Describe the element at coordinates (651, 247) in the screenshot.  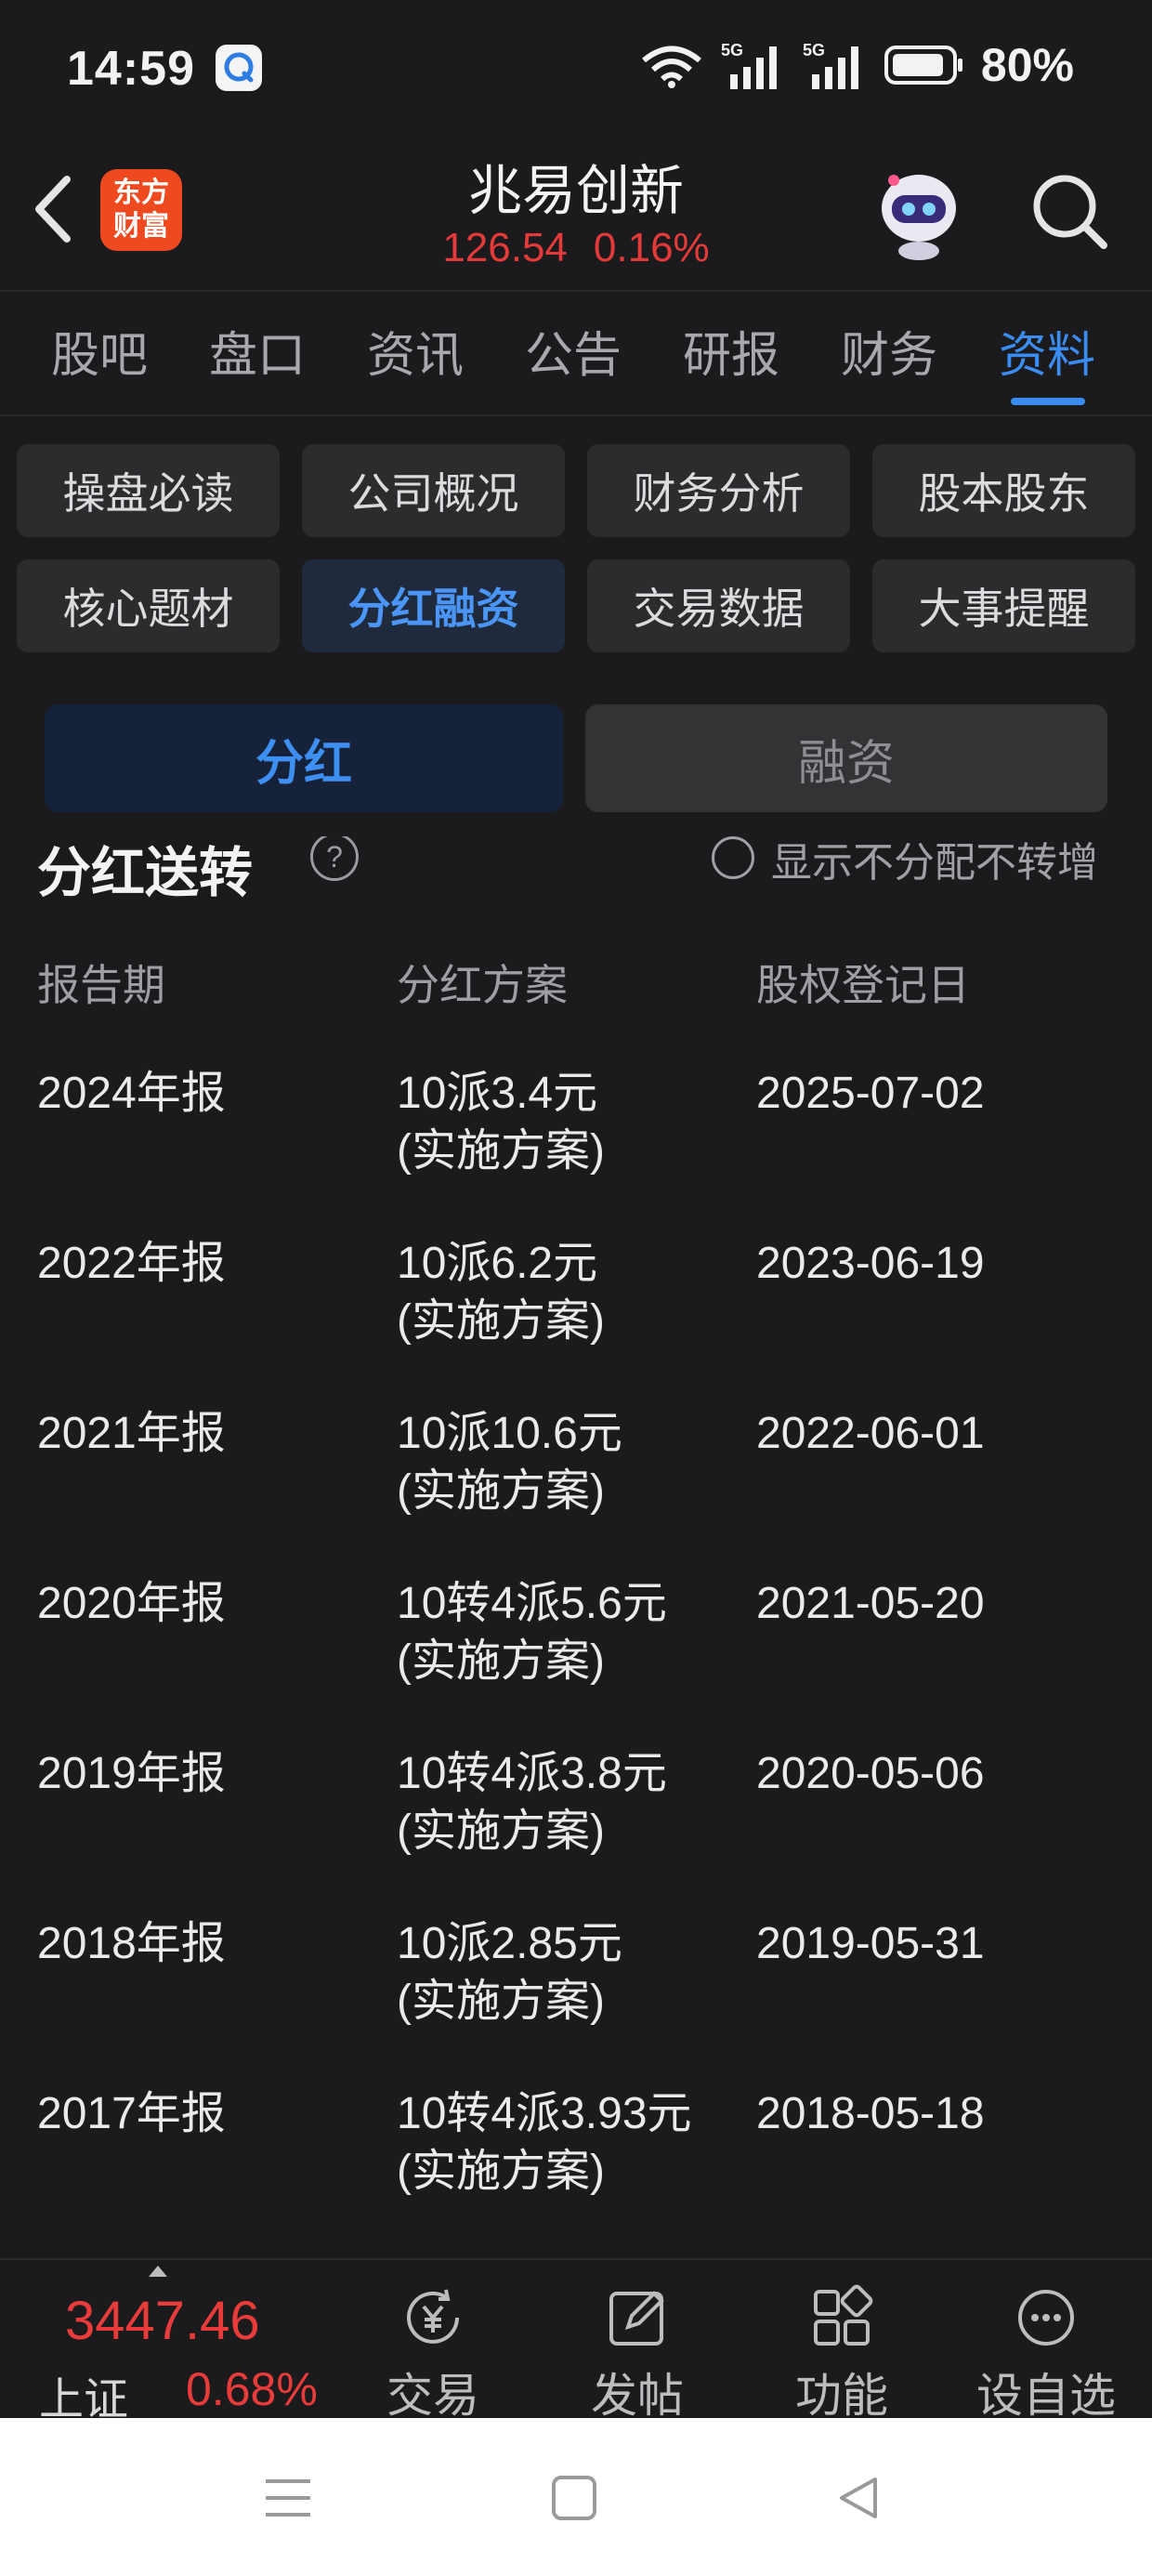
I see `stock-change: 0.16%` at that location.